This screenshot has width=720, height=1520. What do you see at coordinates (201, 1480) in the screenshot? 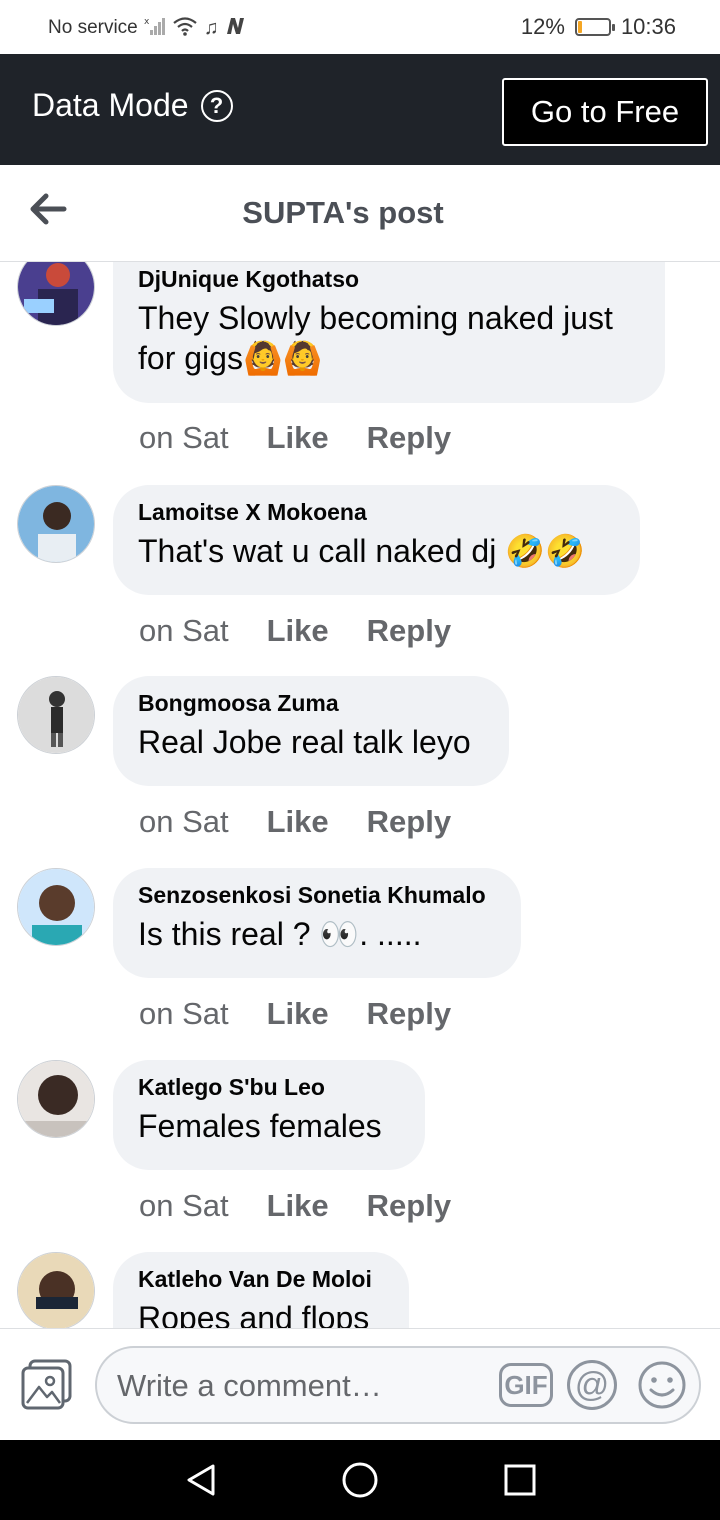
I see `back-nav-icon` at bounding box center [201, 1480].